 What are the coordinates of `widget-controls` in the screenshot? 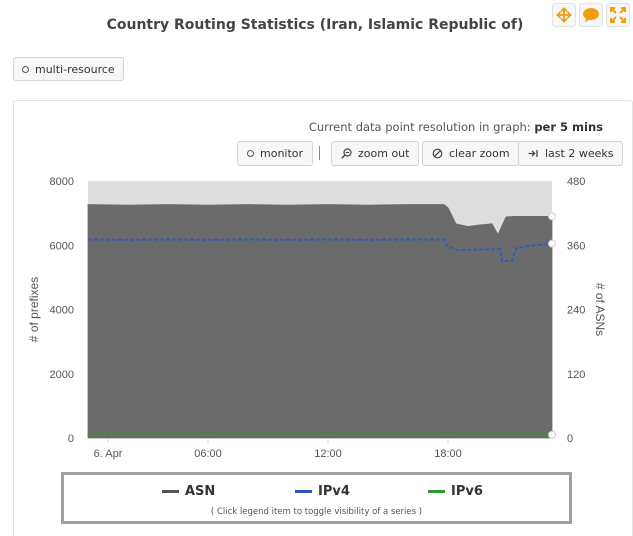 It's located at (591, 15).